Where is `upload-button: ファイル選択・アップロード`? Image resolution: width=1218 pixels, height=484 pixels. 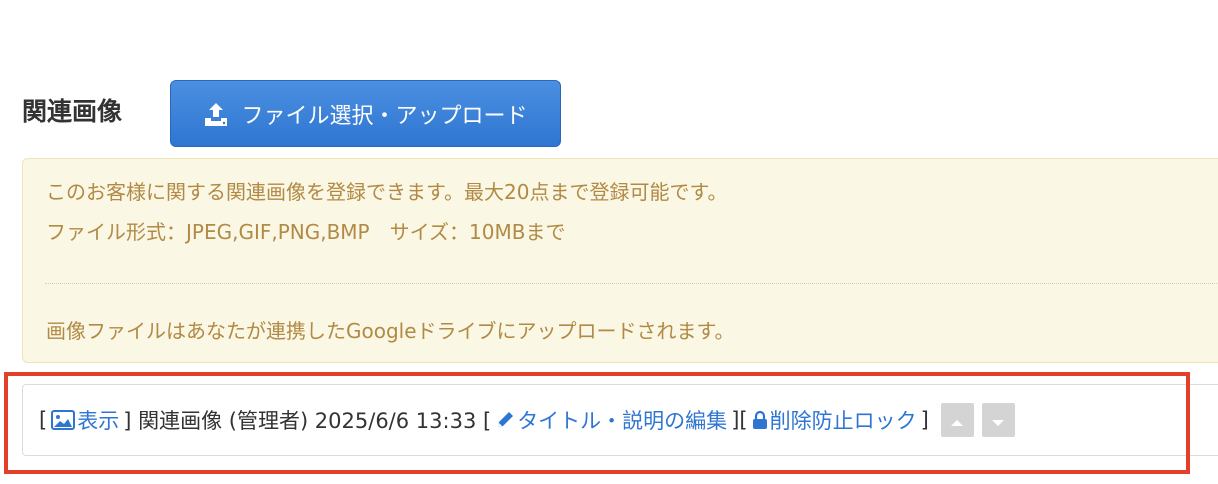
upload-button: ファイル選択・アップロード is located at coordinates (365, 113).